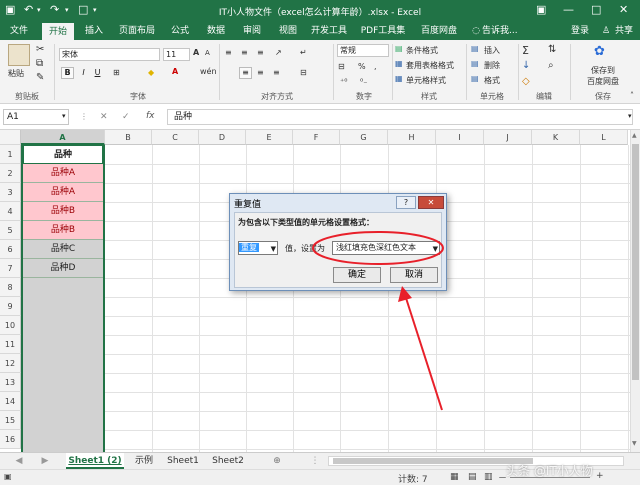 This screenshot has width=640, height=485. What do you see at coordinates (405, 294) in the screenshot?
I see `annotation-arrow-head` at bounding box center [405, 294].